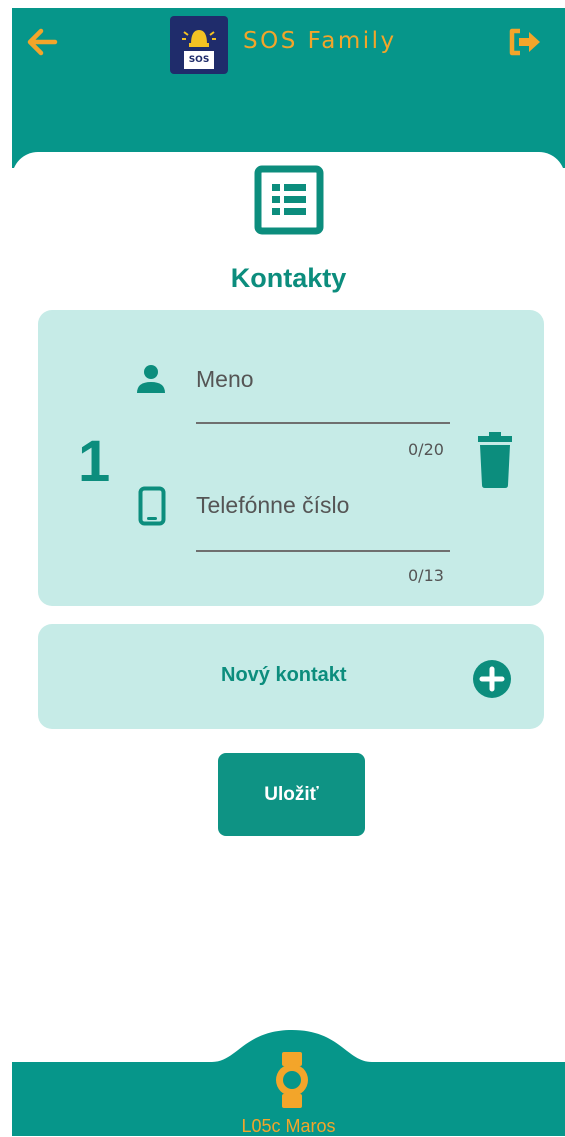  What do you see at coordinates (288, 1126) in the screenshot?
I see `device-name: L05c Maros` at bounding box center [288, 1126].